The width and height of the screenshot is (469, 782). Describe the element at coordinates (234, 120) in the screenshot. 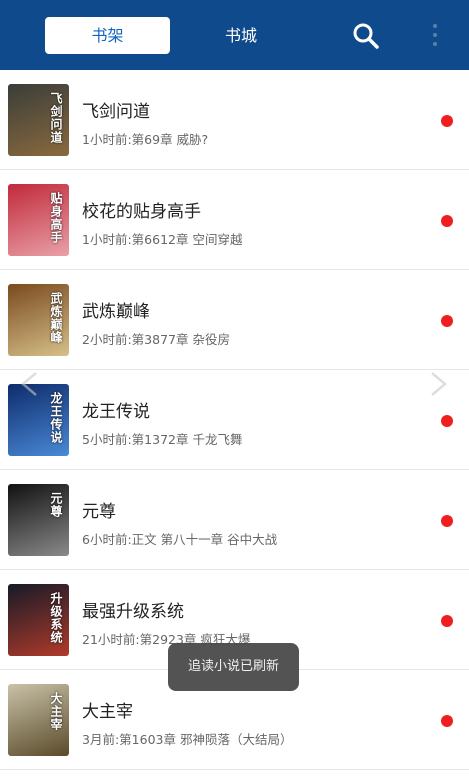

I see `book-row: 飞剑问道 飞剑问道 1小时前:第69章 威胁?` at that location.